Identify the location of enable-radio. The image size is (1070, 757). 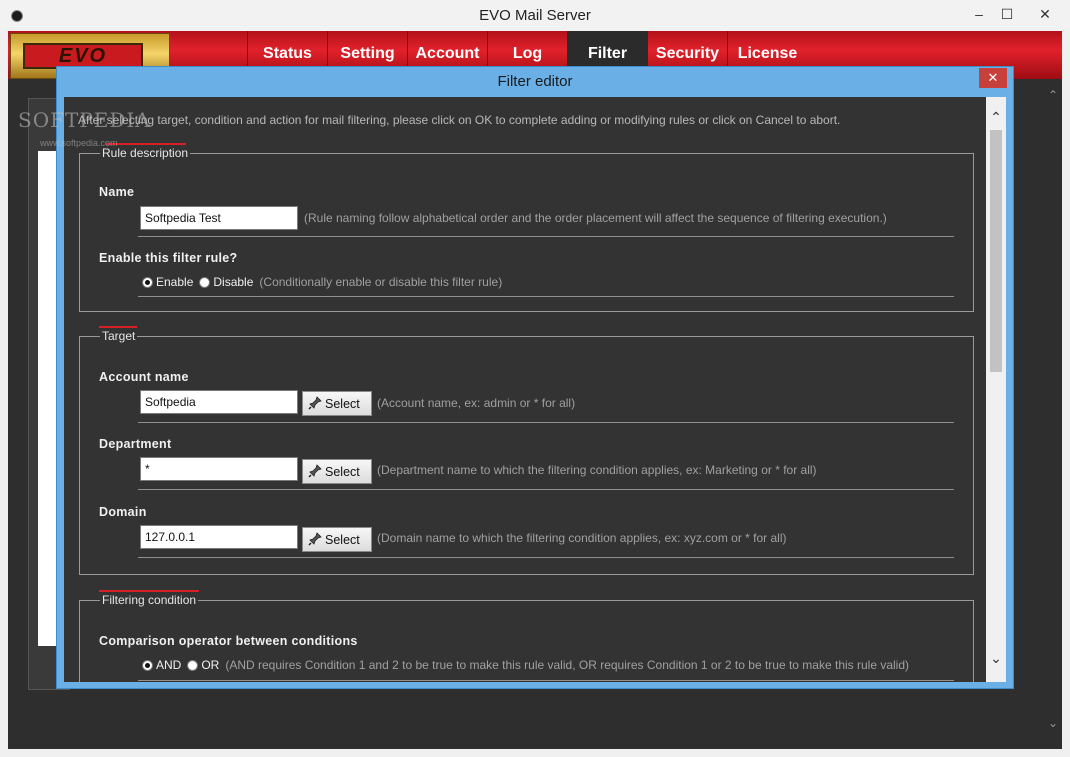
(147, 282).